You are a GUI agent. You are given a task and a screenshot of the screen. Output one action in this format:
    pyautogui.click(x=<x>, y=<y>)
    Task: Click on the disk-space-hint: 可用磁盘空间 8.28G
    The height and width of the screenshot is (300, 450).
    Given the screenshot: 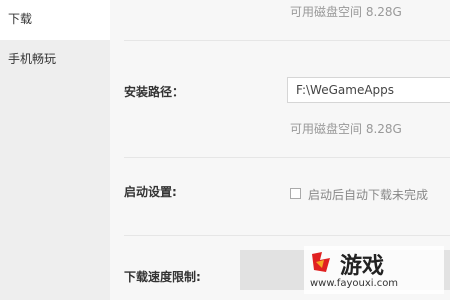 What is the action you would take?
    pyautogui.click(x=346, y=129)
    